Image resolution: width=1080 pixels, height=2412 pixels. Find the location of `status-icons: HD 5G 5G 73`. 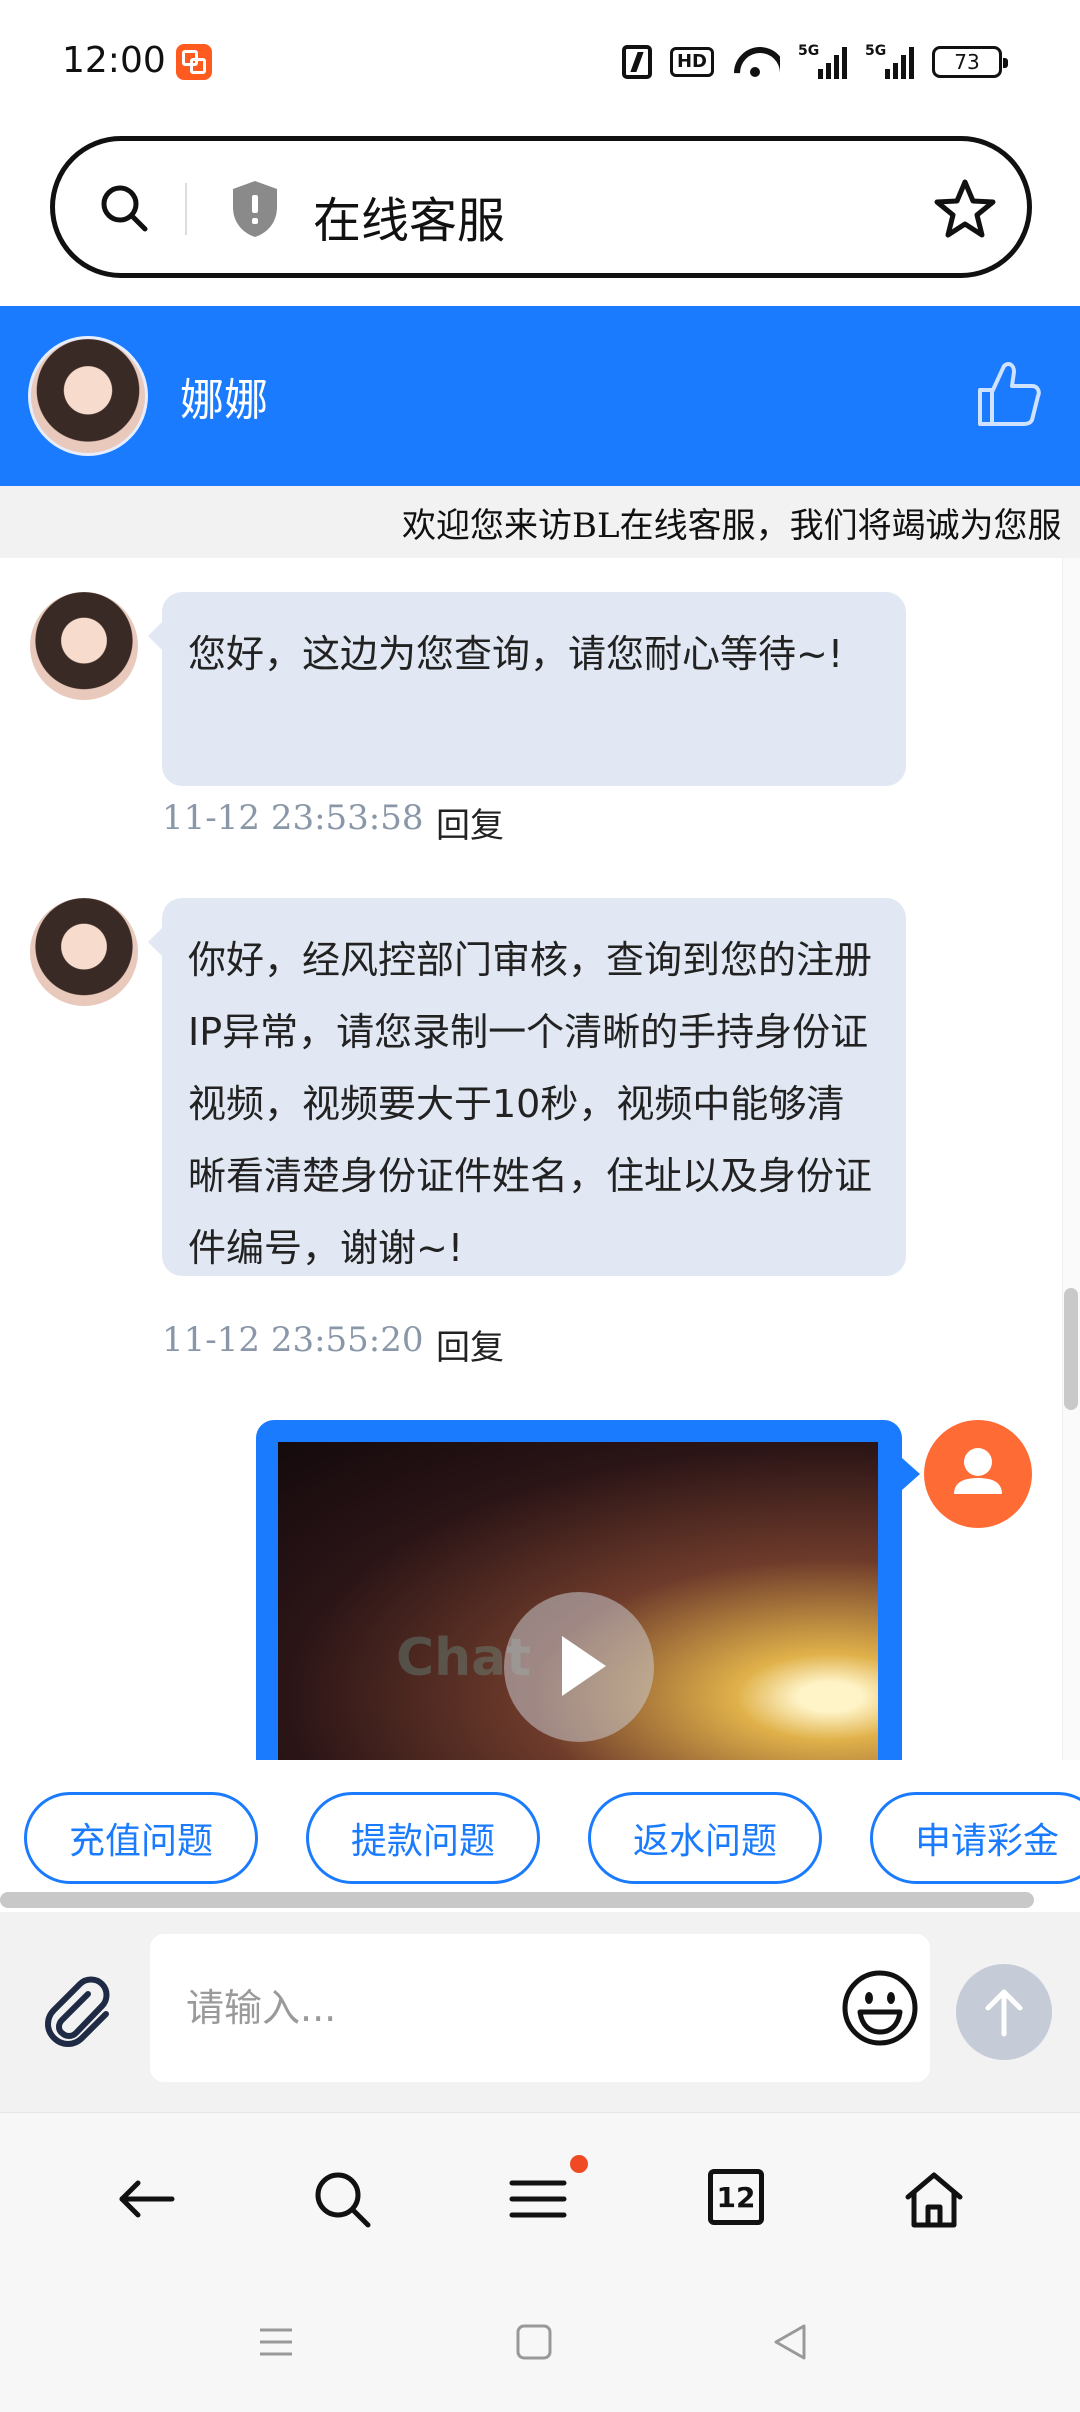

status-icons: HD 5G 5G 73 is located at coordinates (814, 62).